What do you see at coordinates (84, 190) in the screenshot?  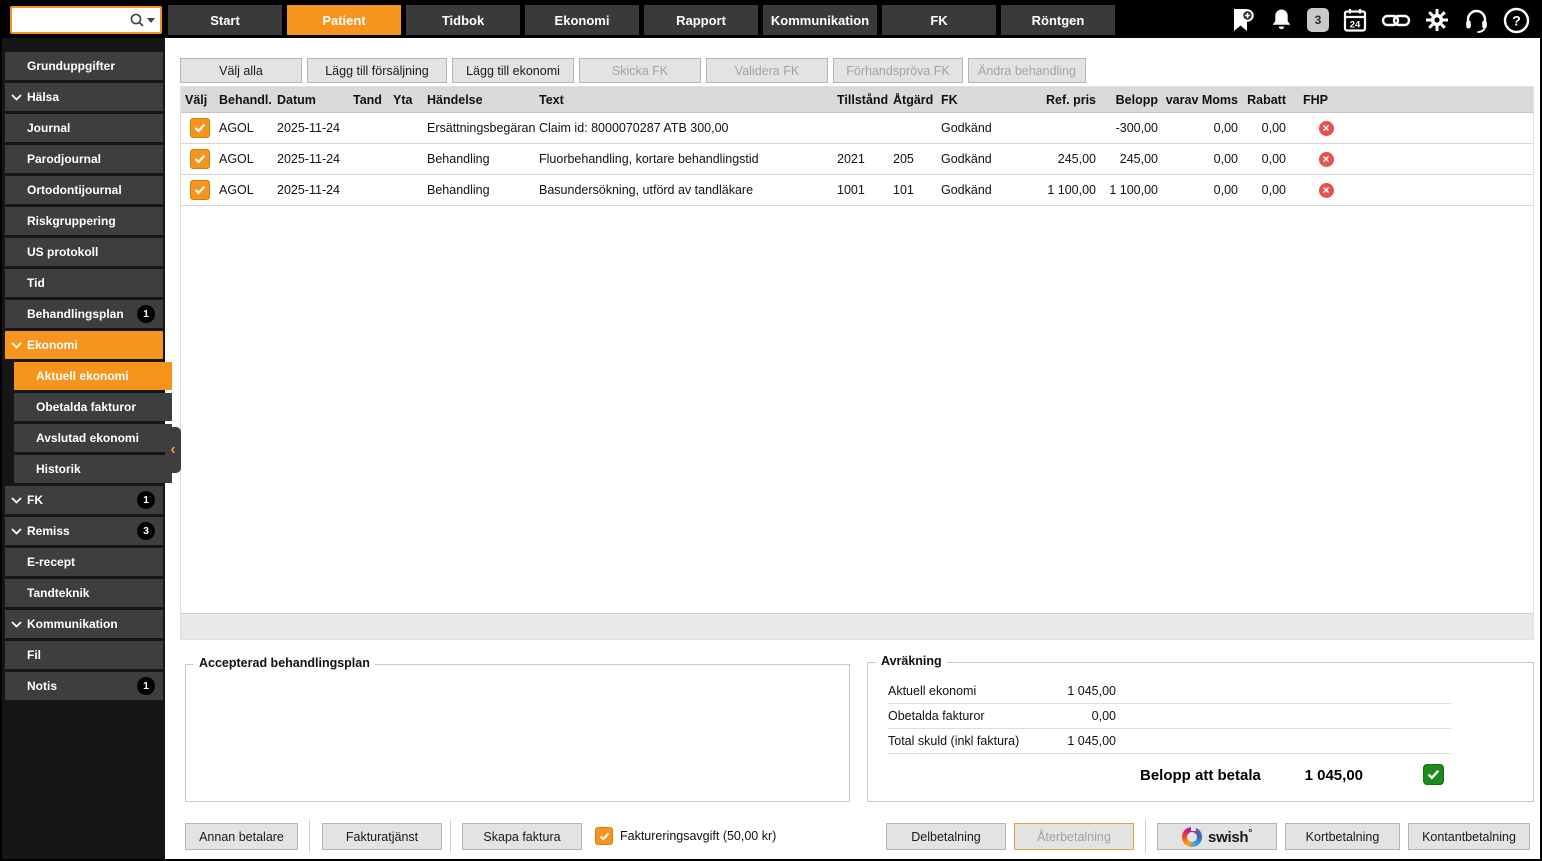 I see `sidebar-item-ortodontijournal: Ortodontijournal` at bounding box center [84, 190].